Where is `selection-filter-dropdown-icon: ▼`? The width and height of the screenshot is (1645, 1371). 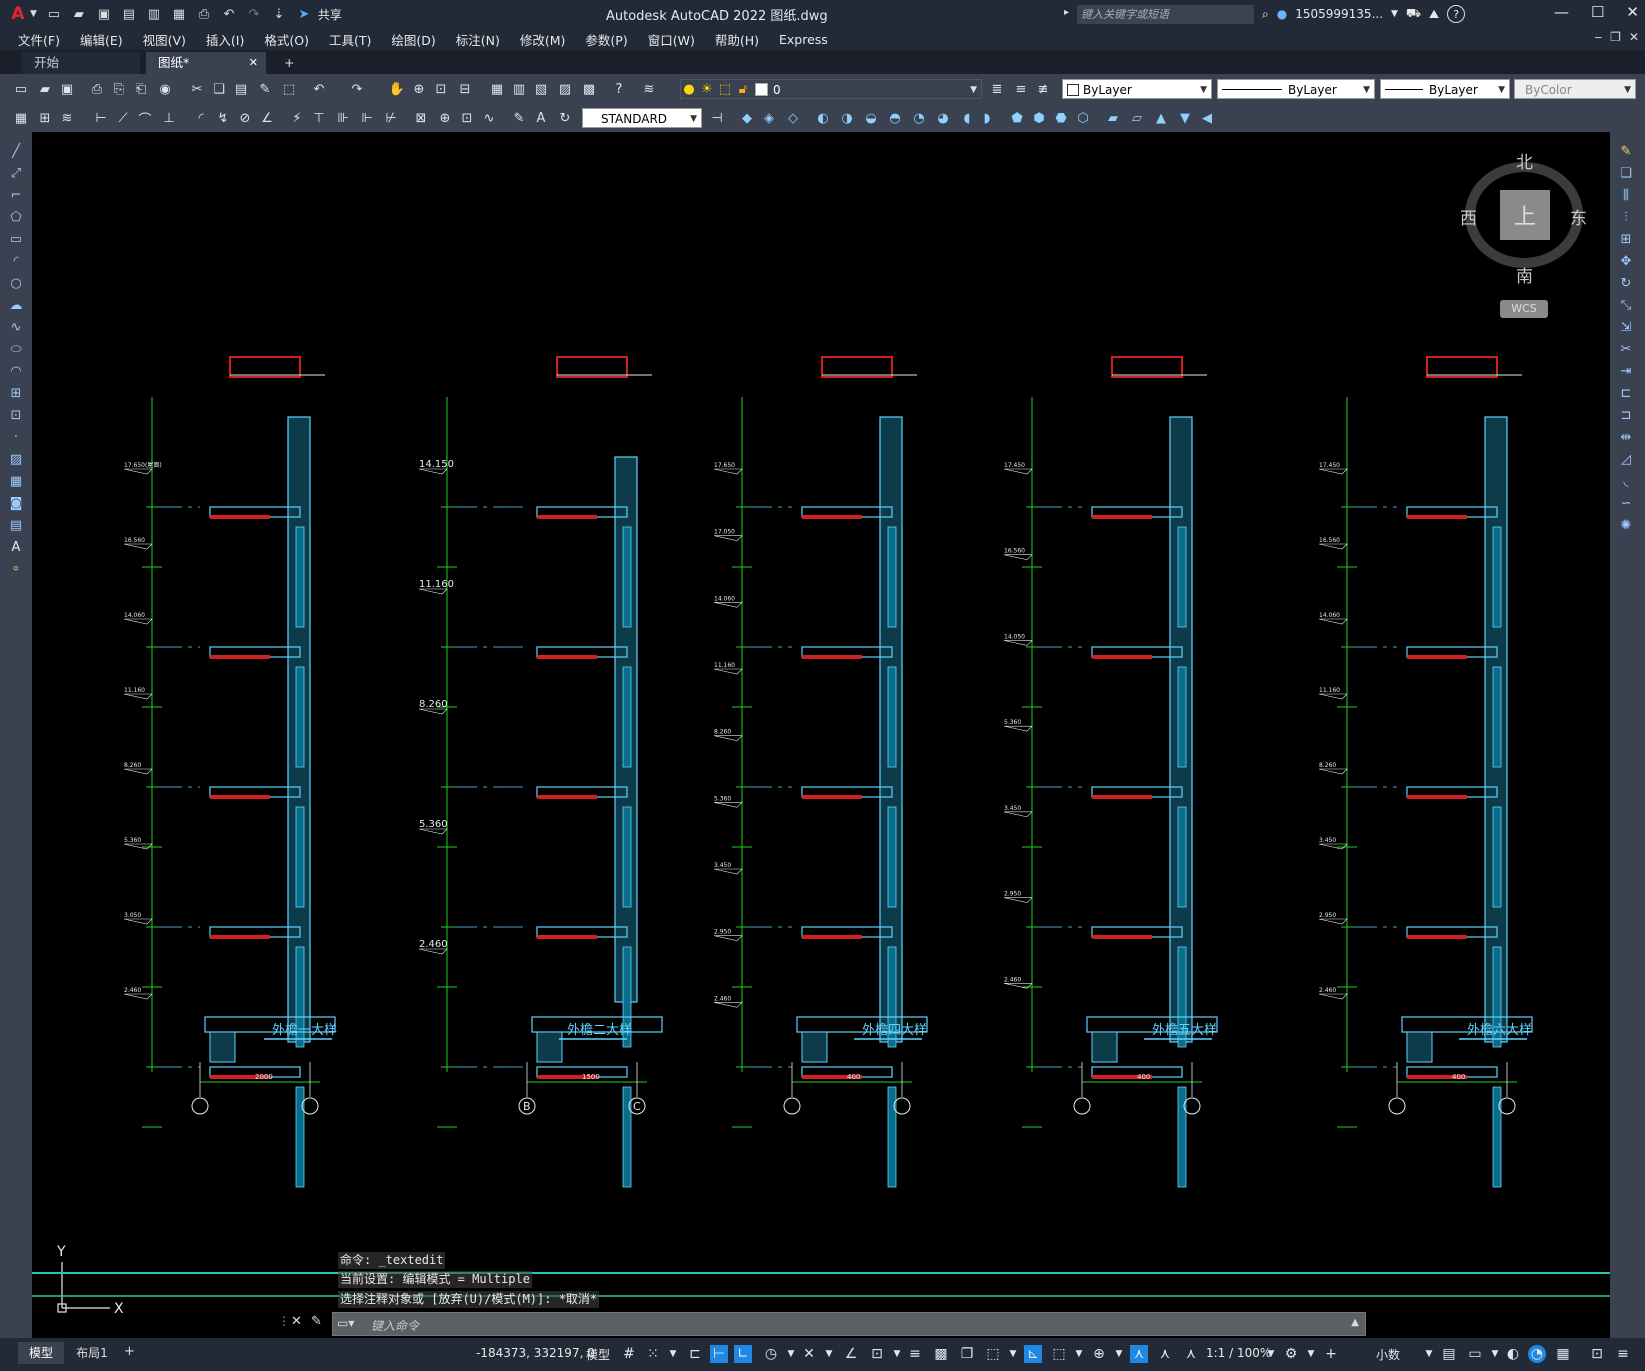 selection-filter-dropdown-icon: ▼ is located at coordinates (1079, 1354).